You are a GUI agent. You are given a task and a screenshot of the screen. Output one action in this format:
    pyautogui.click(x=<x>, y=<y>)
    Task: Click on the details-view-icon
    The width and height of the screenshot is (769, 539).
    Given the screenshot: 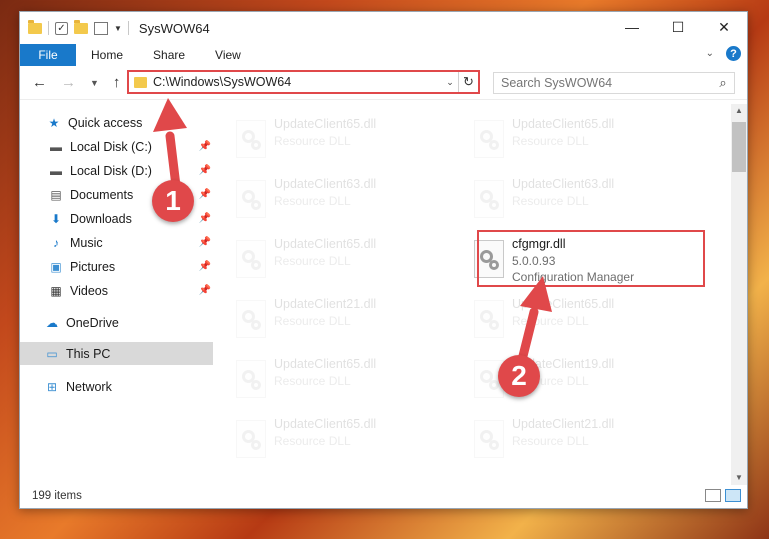 What is the action you would take?
    pyautogui.click(x=713, y=495)
    